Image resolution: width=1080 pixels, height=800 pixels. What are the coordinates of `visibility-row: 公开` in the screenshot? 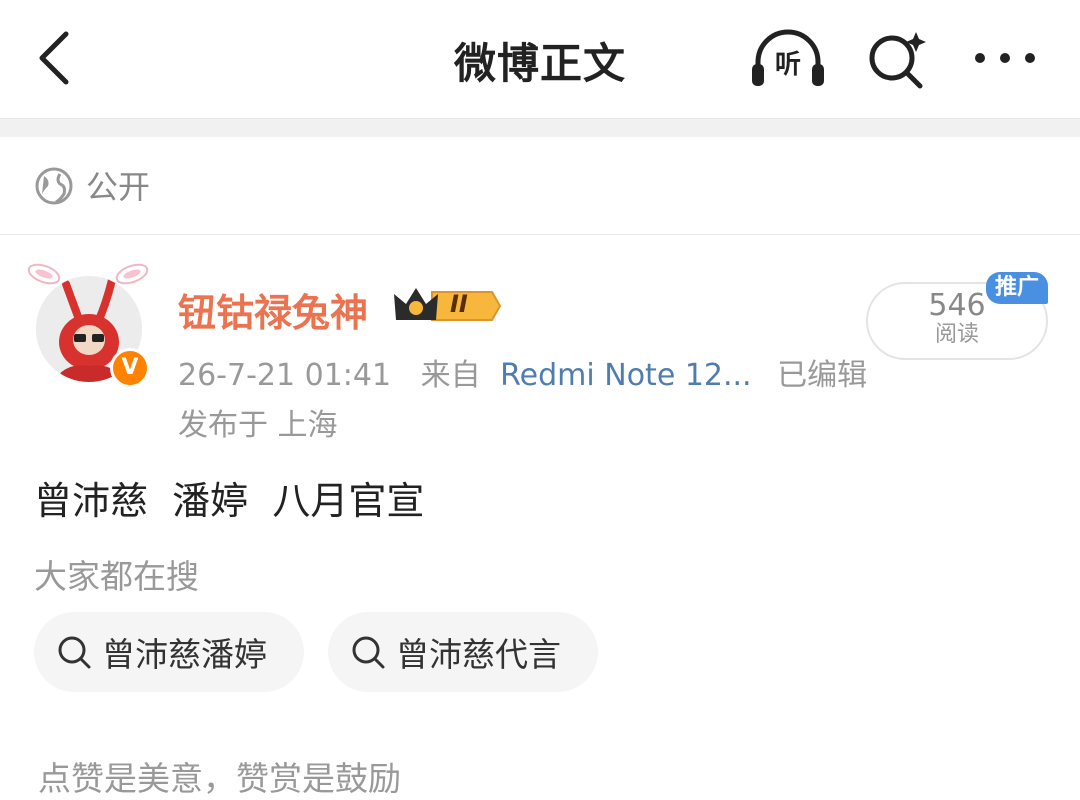 It's located at (540, 185).